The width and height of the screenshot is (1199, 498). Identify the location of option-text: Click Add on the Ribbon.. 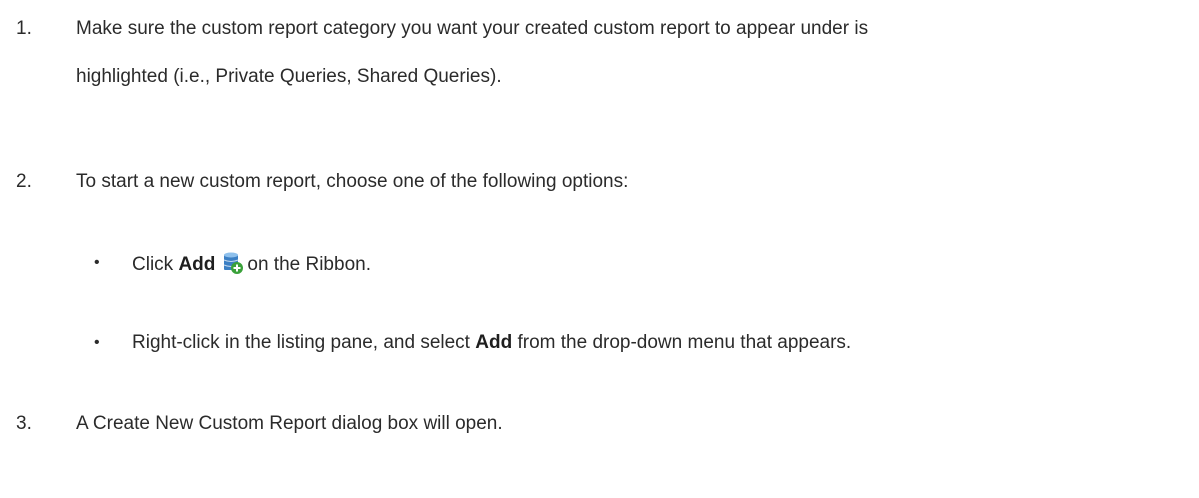
(251, 264).